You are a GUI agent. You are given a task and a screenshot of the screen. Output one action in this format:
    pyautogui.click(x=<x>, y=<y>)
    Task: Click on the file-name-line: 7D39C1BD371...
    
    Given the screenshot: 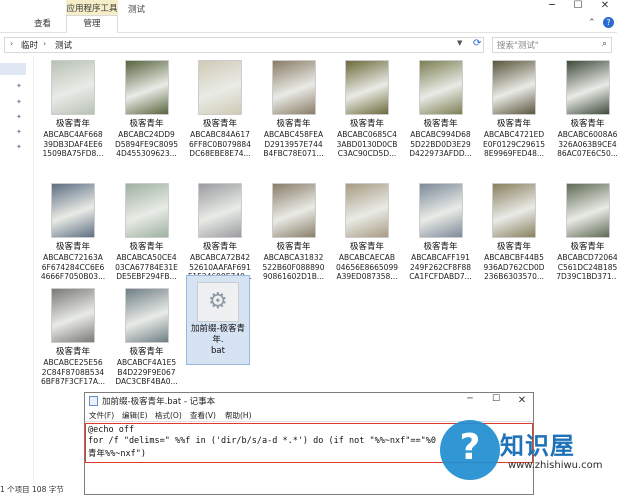 What is the action you would take?
    pyautogui.click(x=586, y=276)
    